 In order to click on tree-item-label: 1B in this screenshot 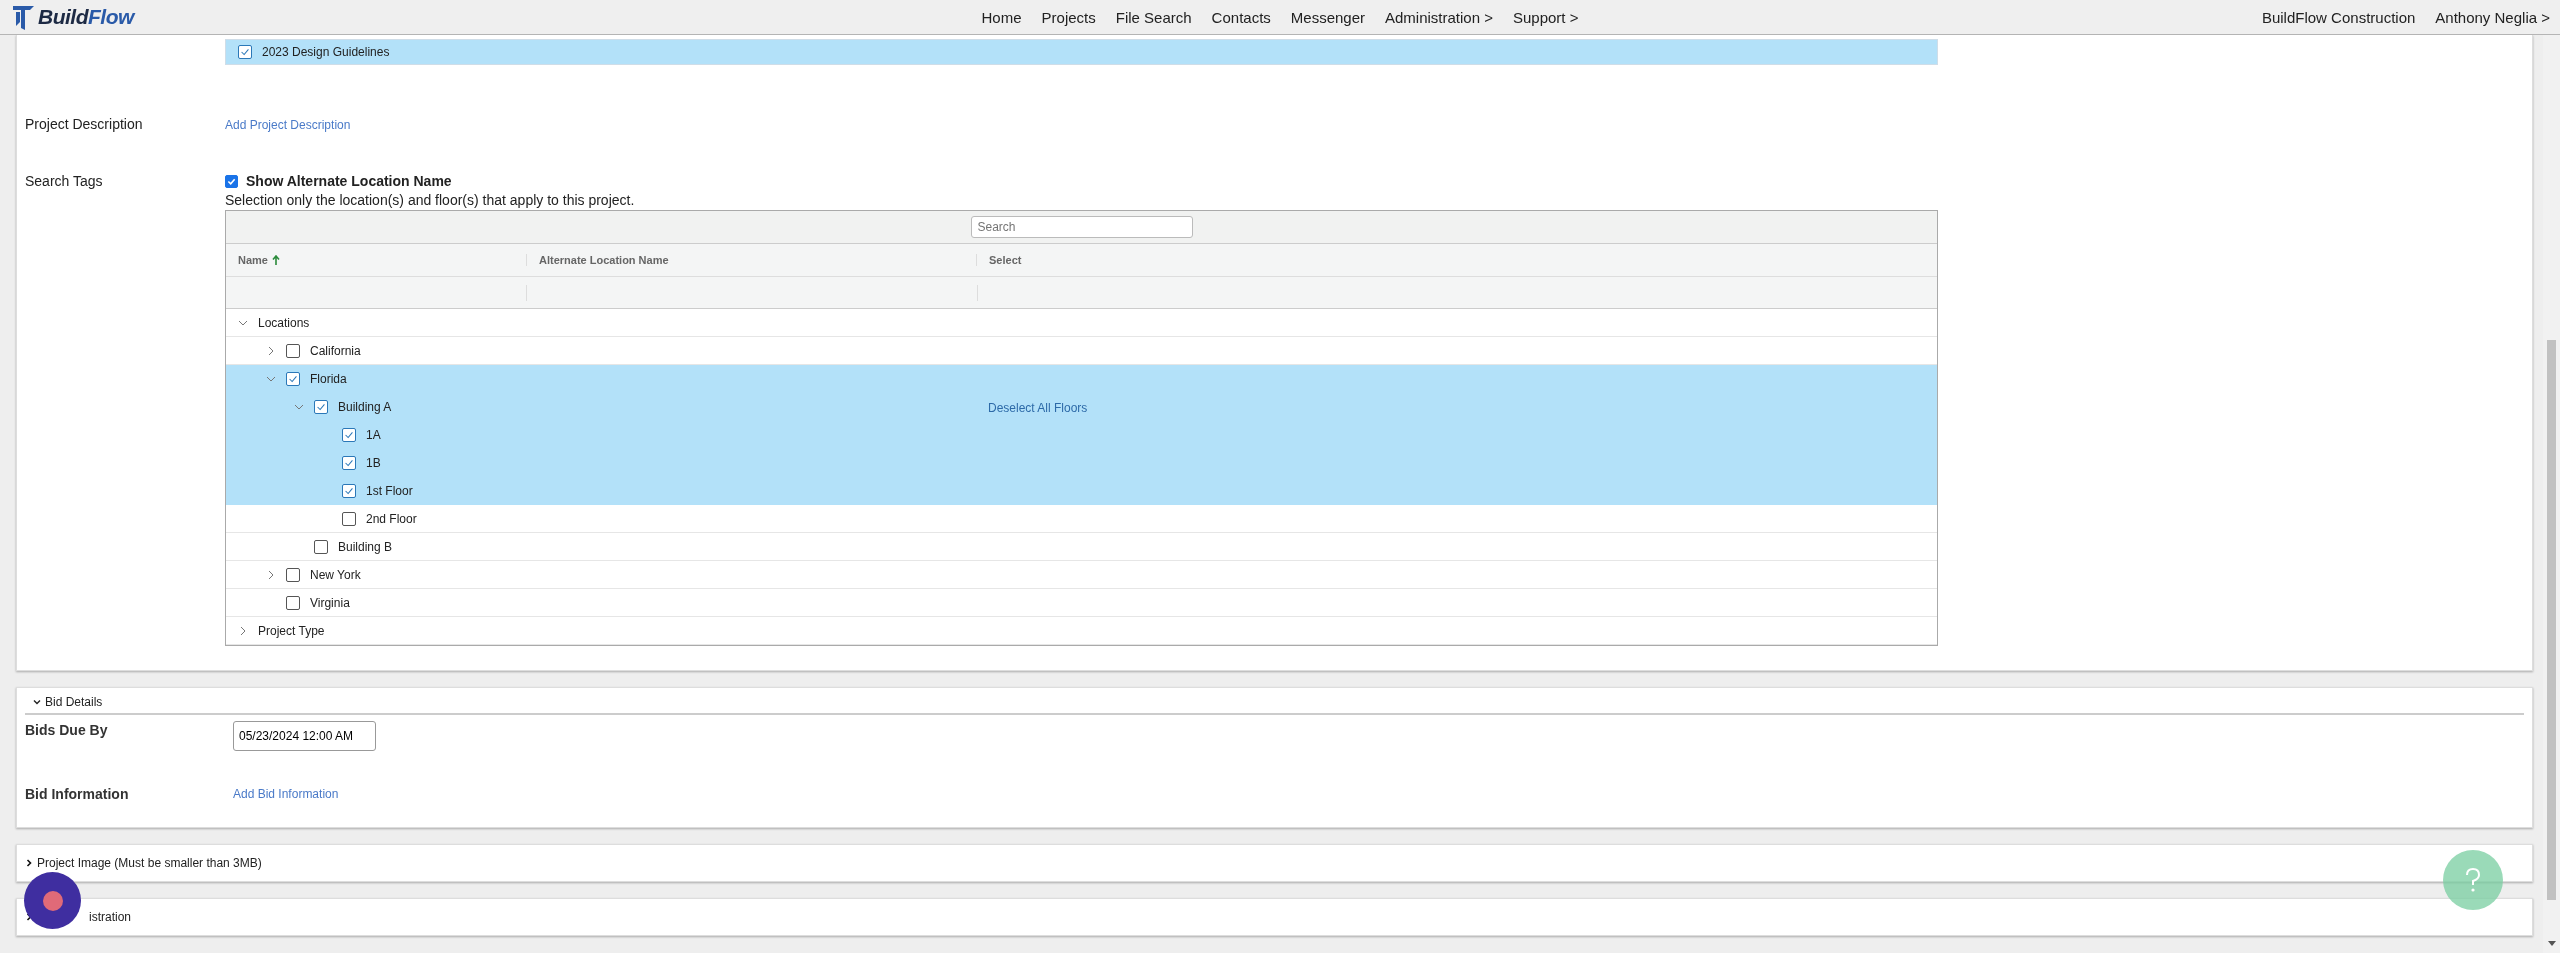, I will do `click(373, 462)`.